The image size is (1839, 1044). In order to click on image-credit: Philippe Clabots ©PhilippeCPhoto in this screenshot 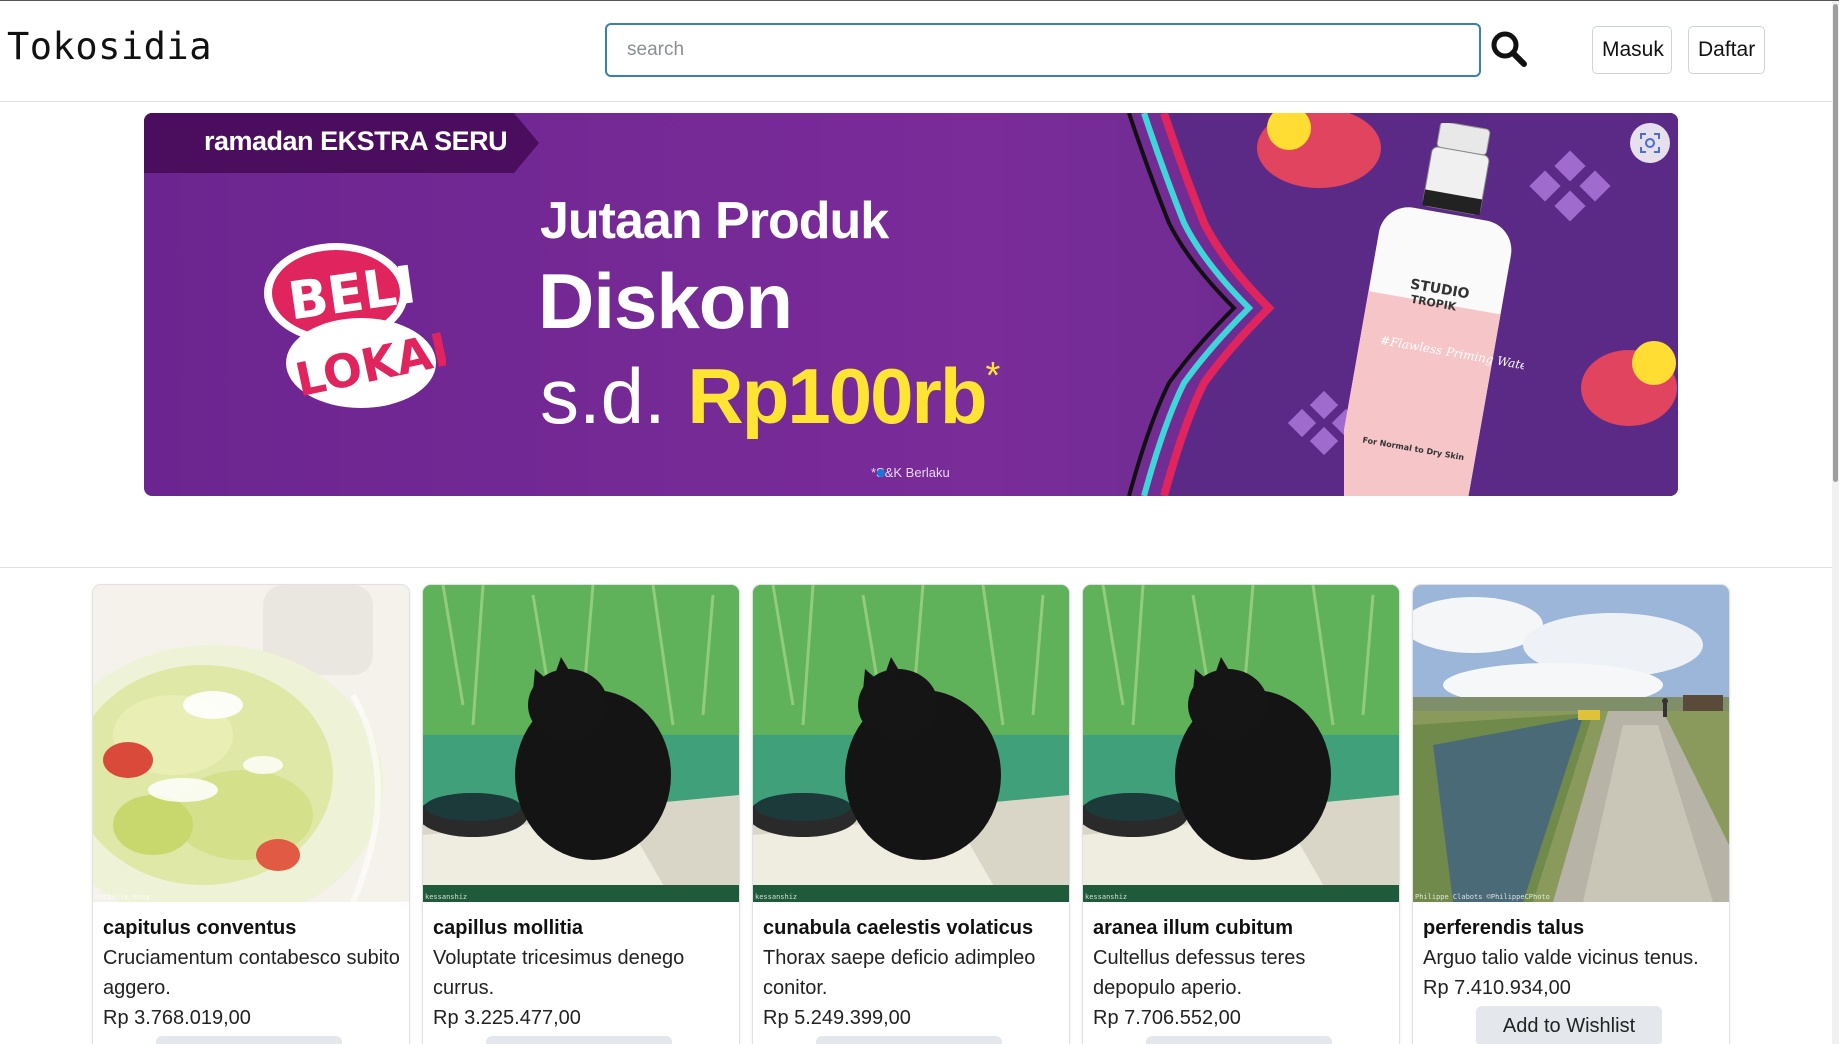, I will do `click(1482, 897)`.